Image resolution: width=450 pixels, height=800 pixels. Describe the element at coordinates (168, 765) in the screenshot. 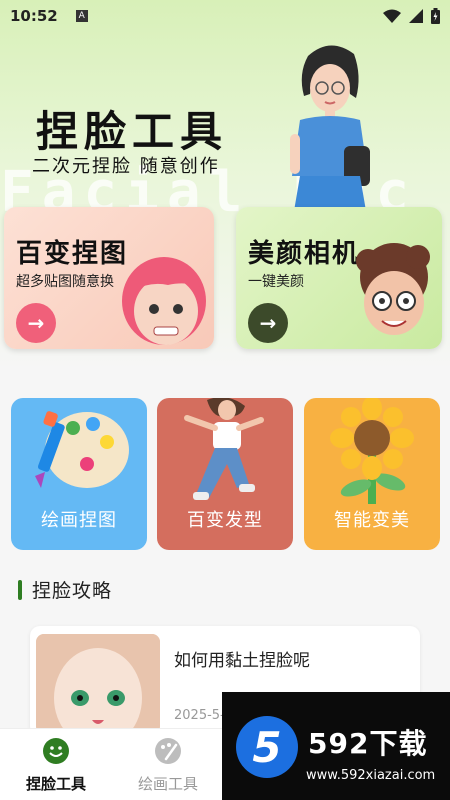

I see `tab-drawing-tools: 绘画工具` at that location.